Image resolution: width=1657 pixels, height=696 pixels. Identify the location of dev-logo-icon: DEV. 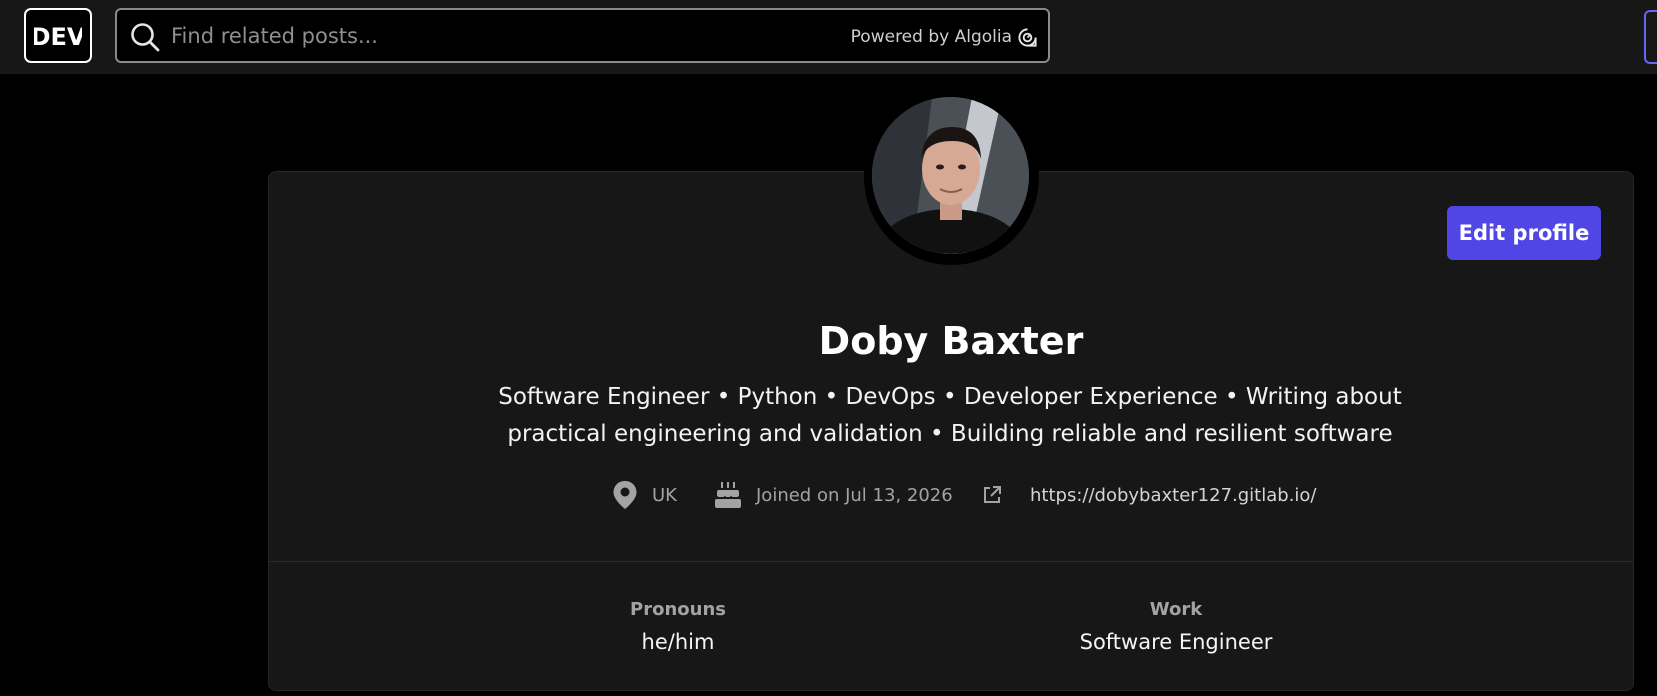
(58, 37).